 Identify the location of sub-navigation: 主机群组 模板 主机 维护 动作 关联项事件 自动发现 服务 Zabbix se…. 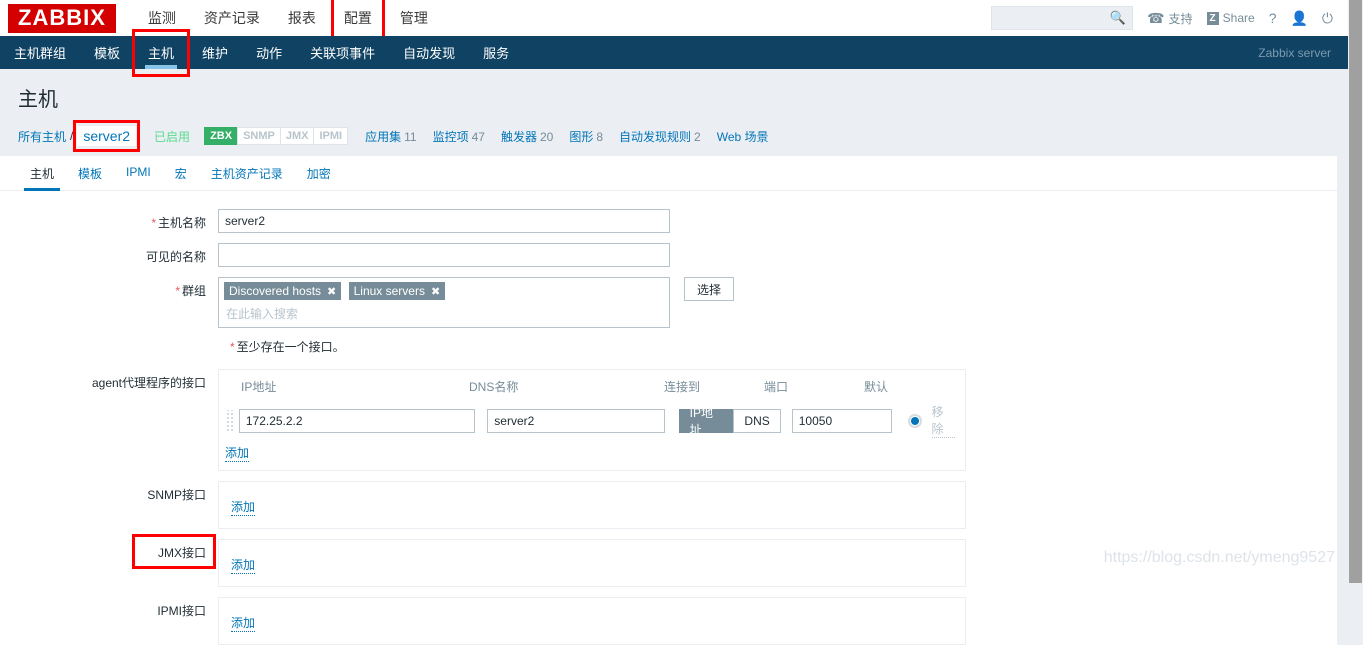
(681, 53).